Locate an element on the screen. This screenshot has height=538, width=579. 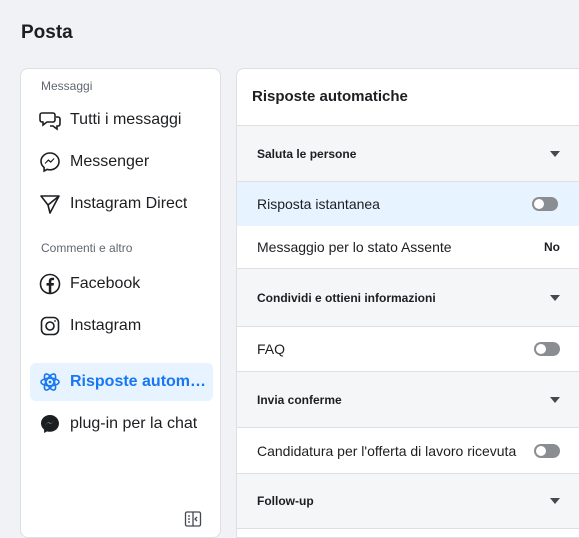
atom-icon is located at coordinates (50, 382).